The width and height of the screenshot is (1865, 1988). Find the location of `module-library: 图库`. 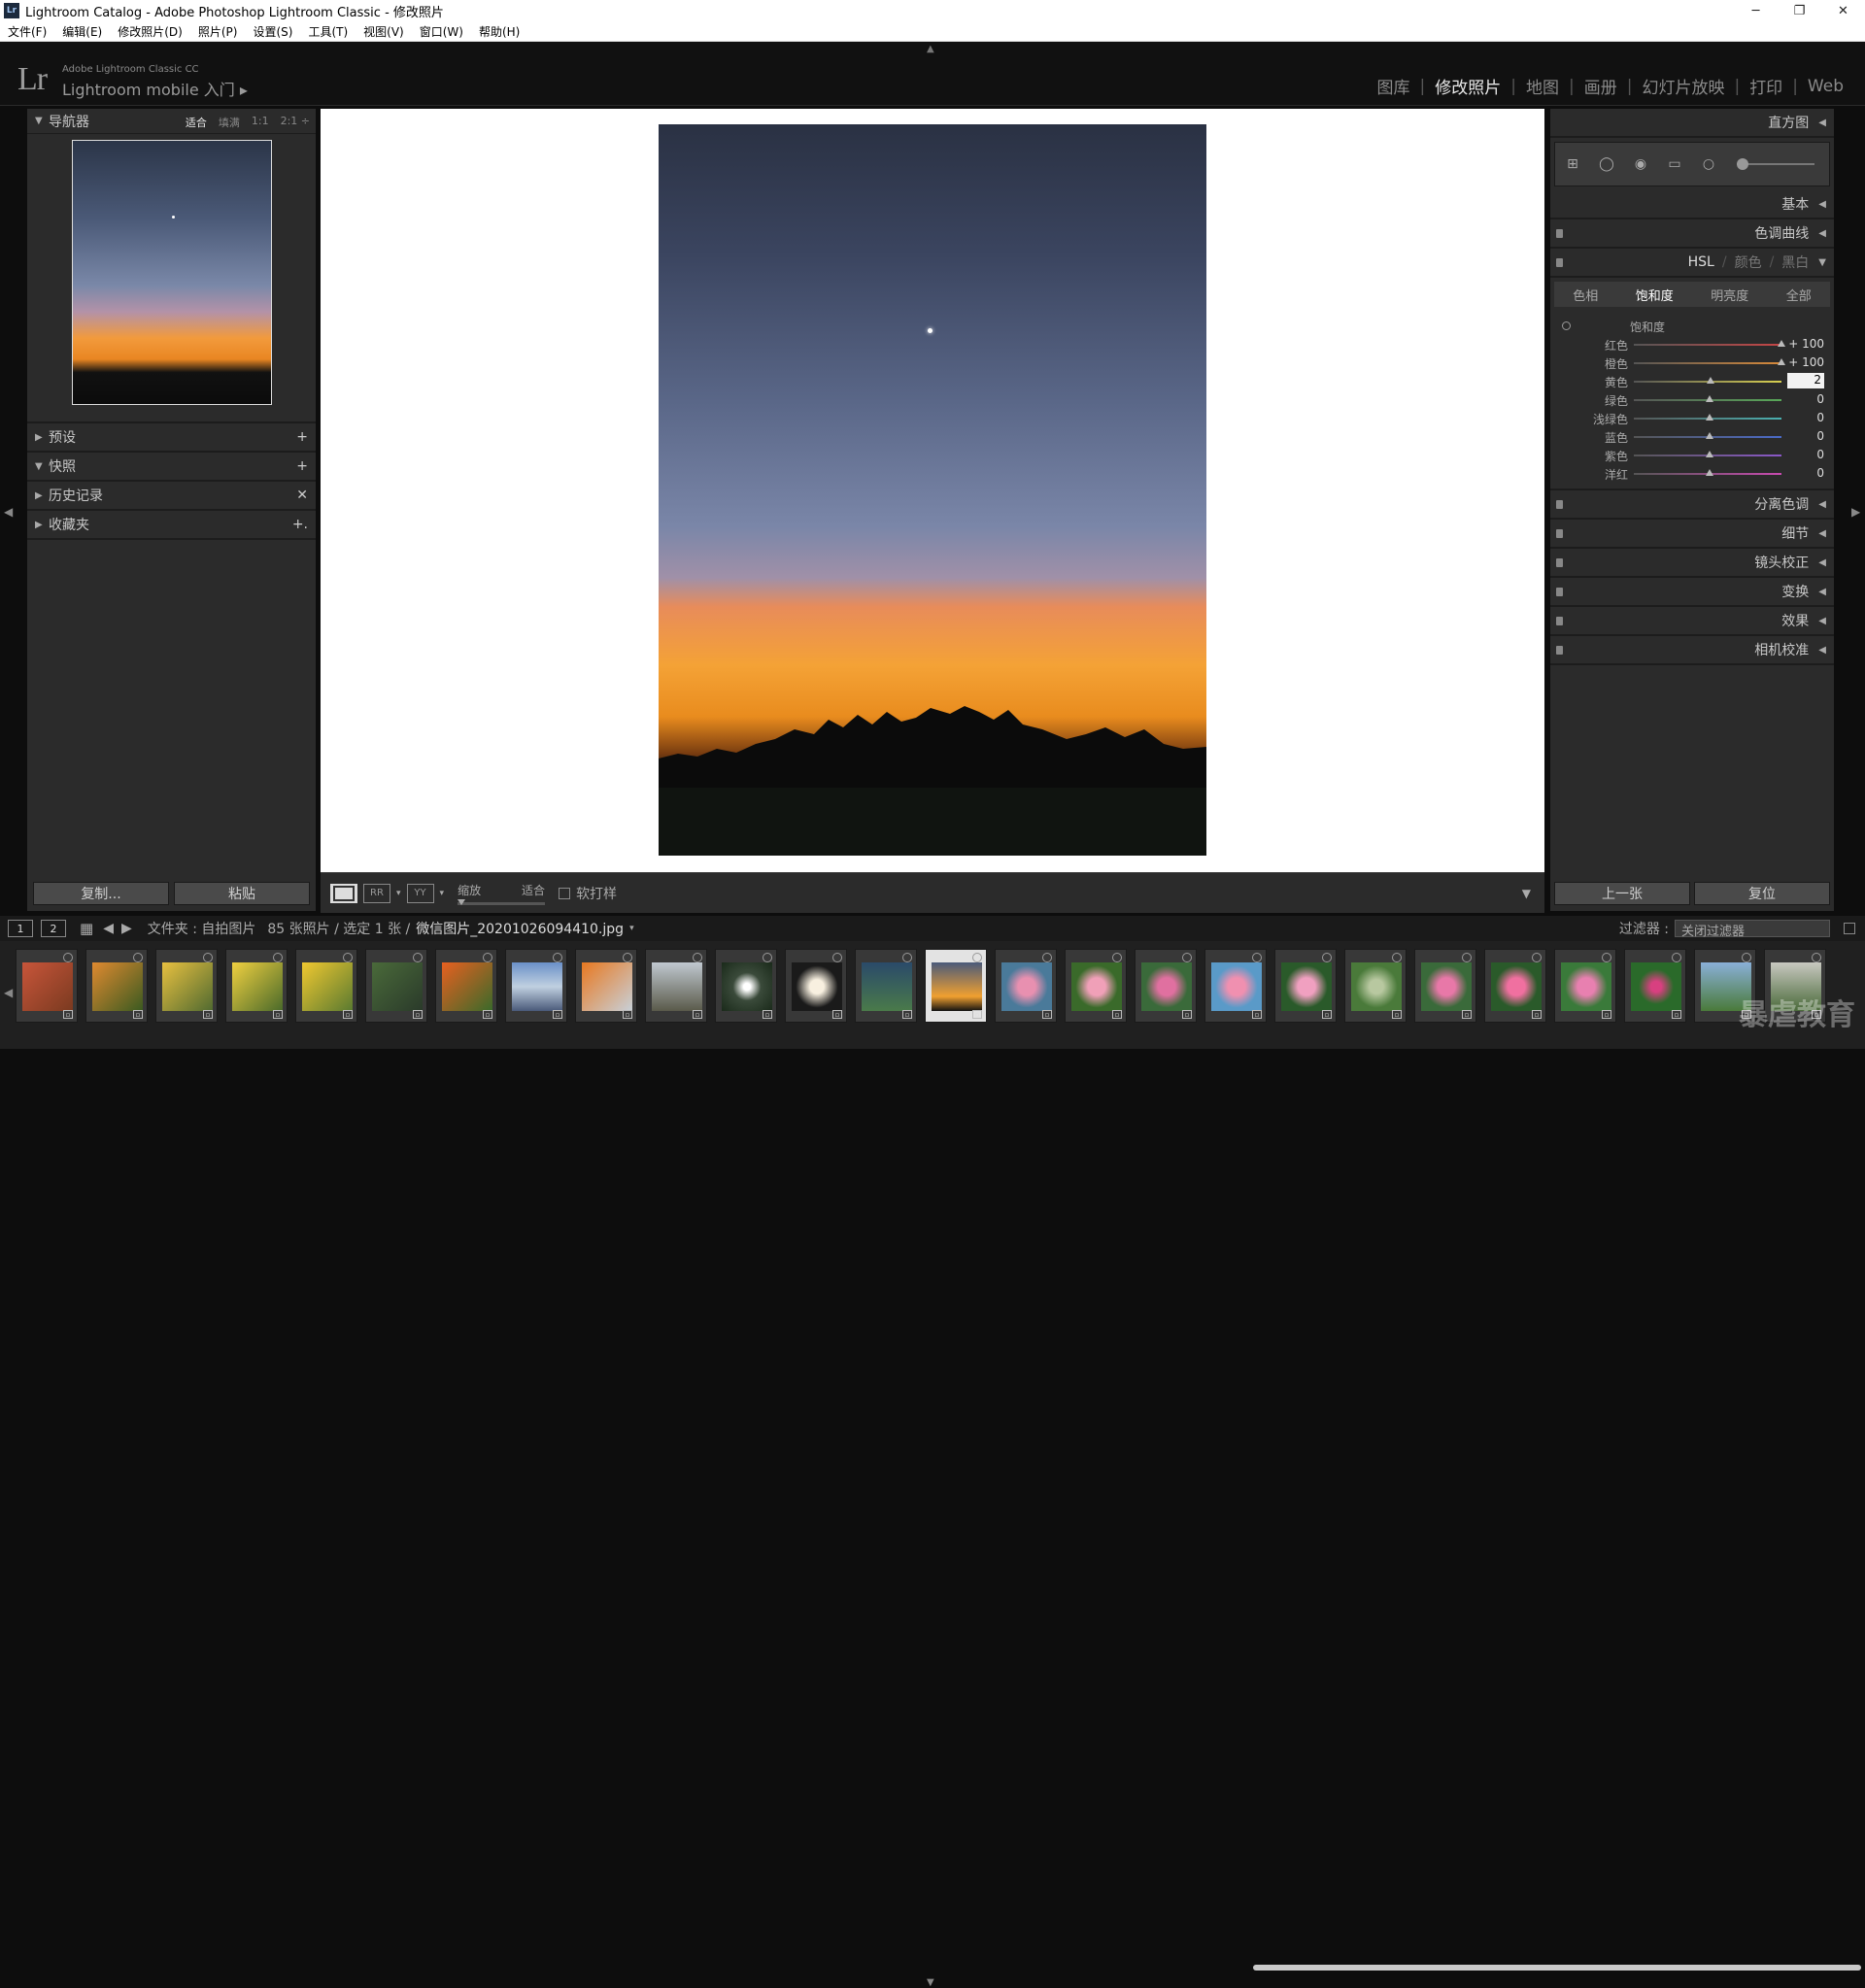

module-library: 图库 is located at coordinates (1394, 86).